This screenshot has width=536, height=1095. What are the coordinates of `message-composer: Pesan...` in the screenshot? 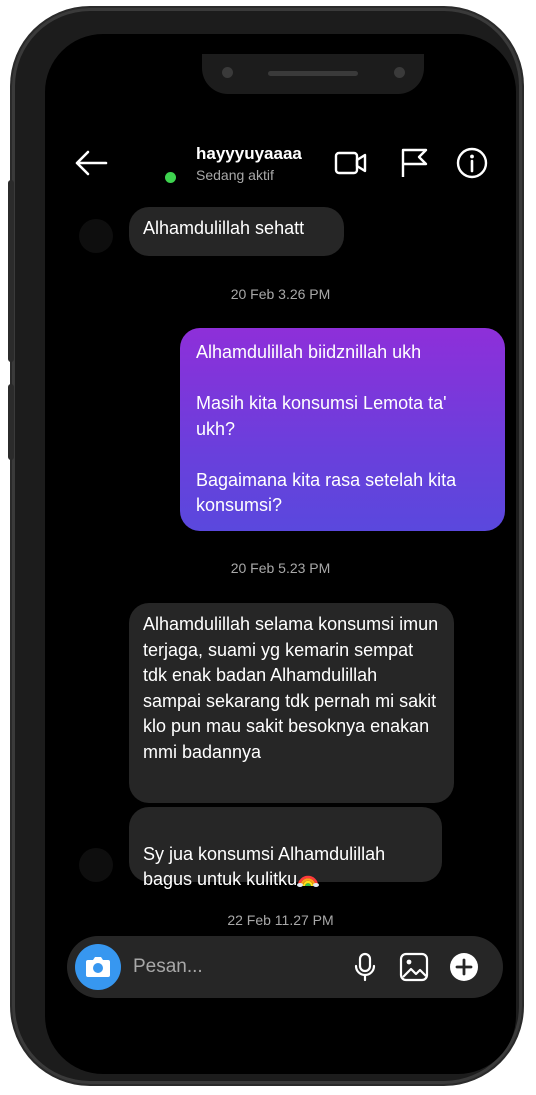 It's located at (285, 967).